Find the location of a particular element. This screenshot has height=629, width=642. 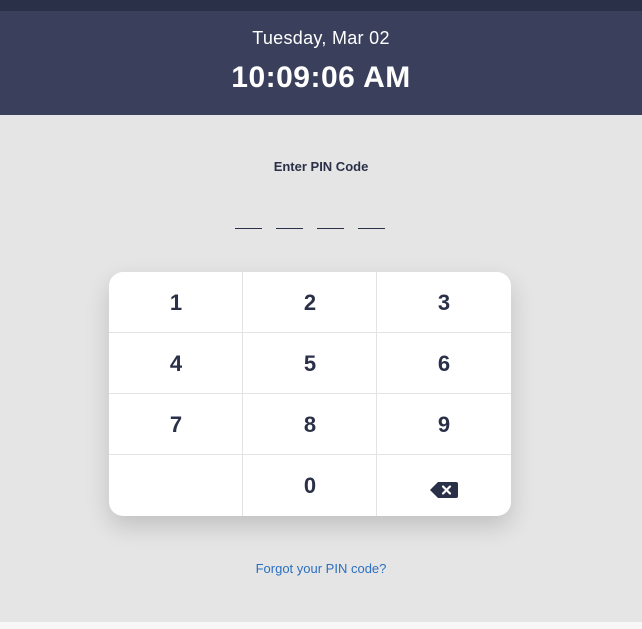

key-empty is located at coordinates (176, 485).